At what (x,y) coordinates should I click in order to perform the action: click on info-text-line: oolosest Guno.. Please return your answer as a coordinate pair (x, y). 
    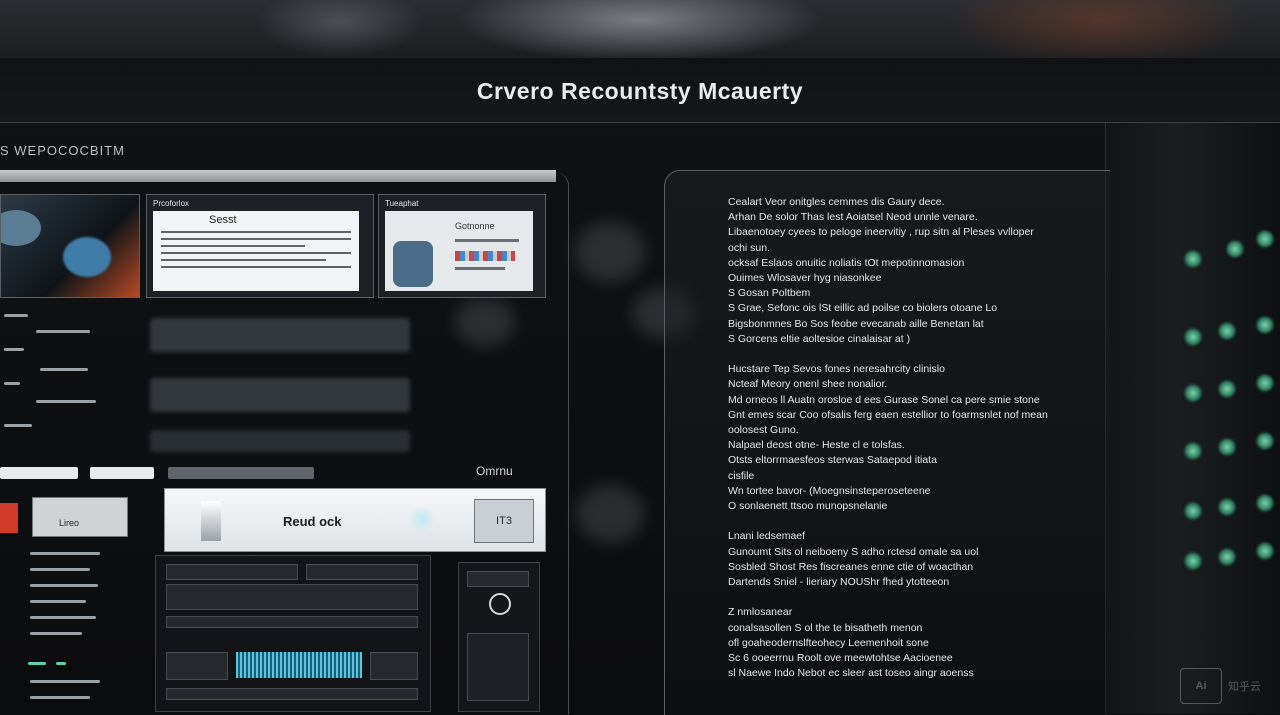
    Looking at the image, I should click on (763, 430).